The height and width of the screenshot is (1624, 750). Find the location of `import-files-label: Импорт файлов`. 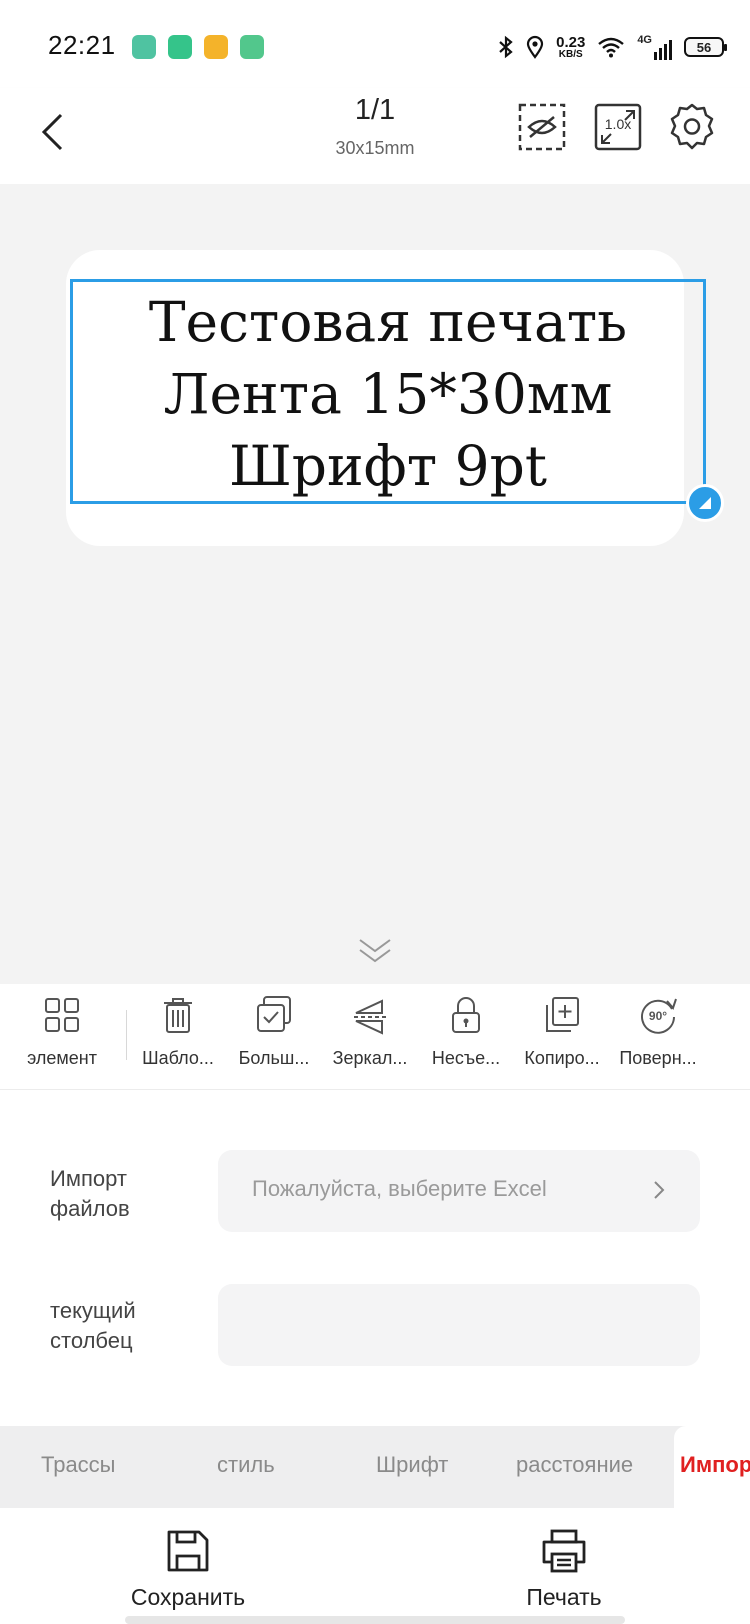

import-files-label: Импорт файлов is located at coordinates (90, 1193).